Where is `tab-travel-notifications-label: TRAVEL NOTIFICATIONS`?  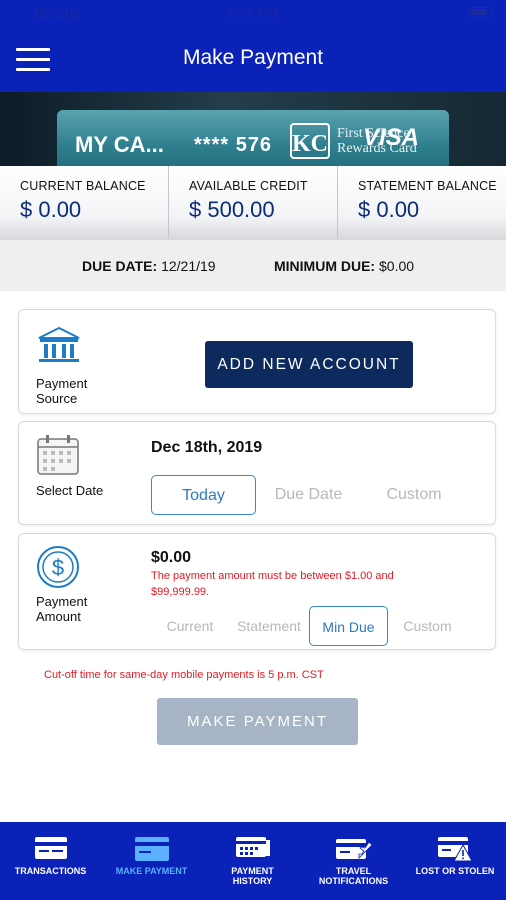
tab-travel-notifications-label: TRAVEL NOTIFICATIONS is located at coordinates (353, 876).